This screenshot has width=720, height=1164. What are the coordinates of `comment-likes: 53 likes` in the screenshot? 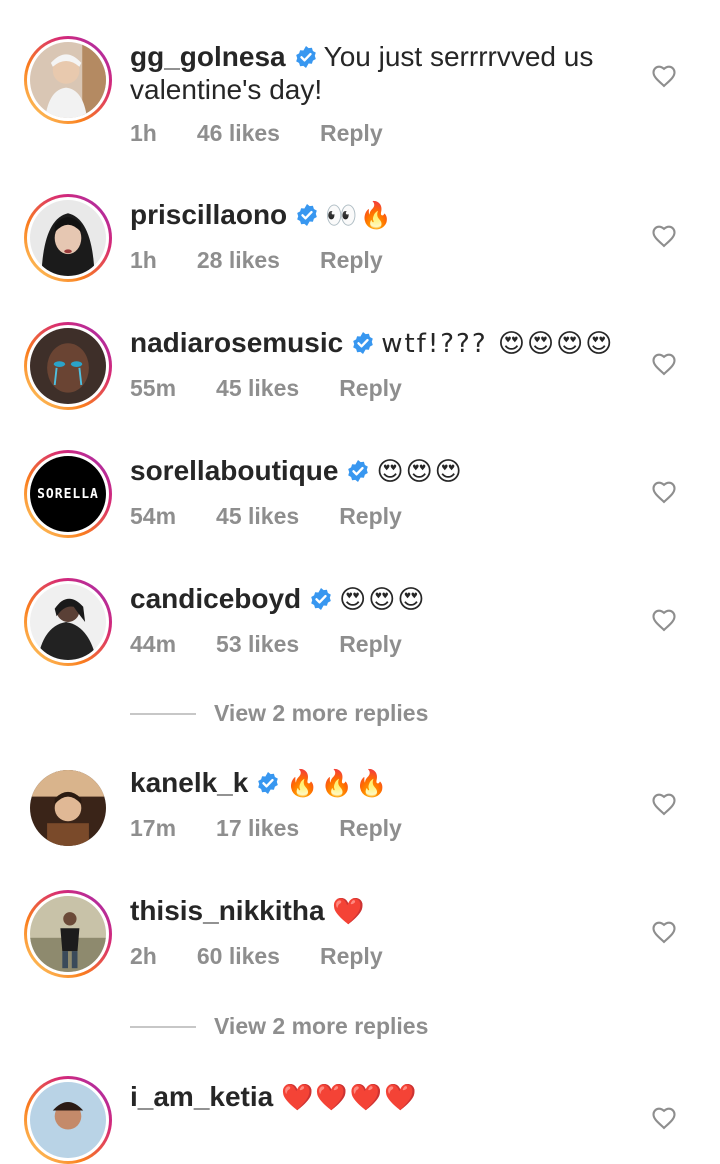 It's located at (257, 644).